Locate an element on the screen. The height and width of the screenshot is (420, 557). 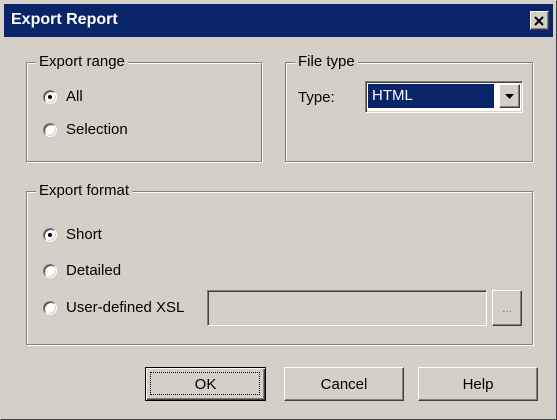
radio-short: Short is located at coordinates (72, 234).